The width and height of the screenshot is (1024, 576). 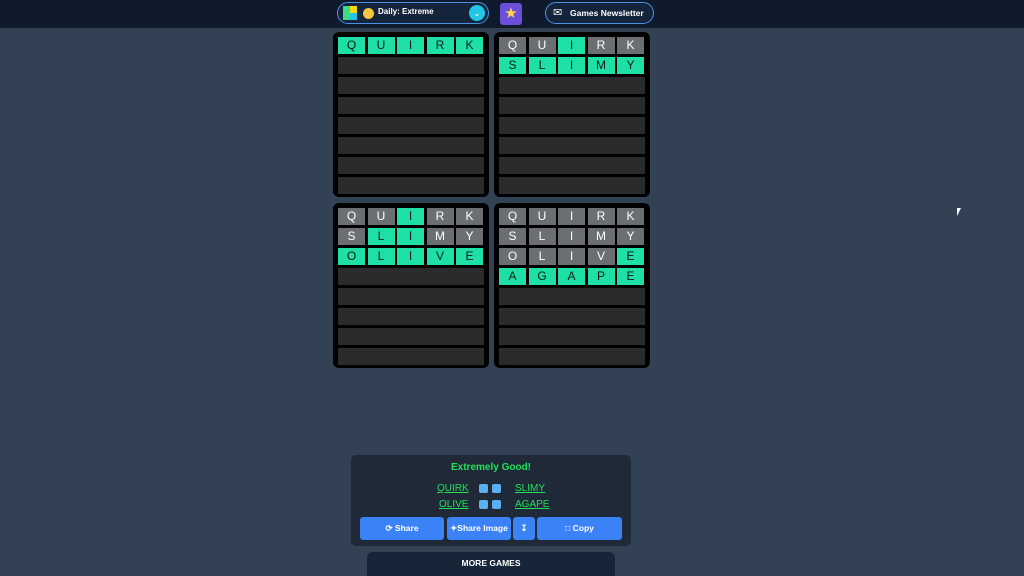 I want to click on answer-link-quirk: QUIRK, so click(x=453, y=488).